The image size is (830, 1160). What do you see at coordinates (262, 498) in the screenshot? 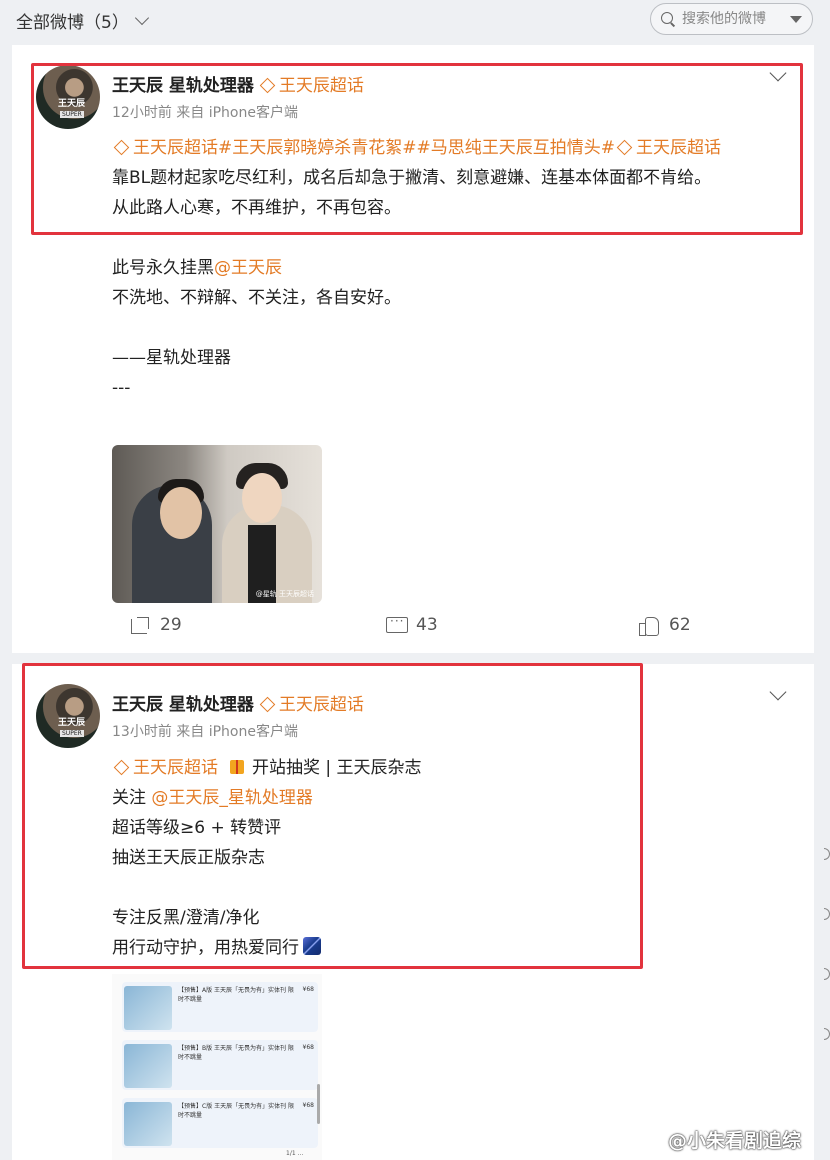
I see `photo-face-right` at bounding box center [262, 498].